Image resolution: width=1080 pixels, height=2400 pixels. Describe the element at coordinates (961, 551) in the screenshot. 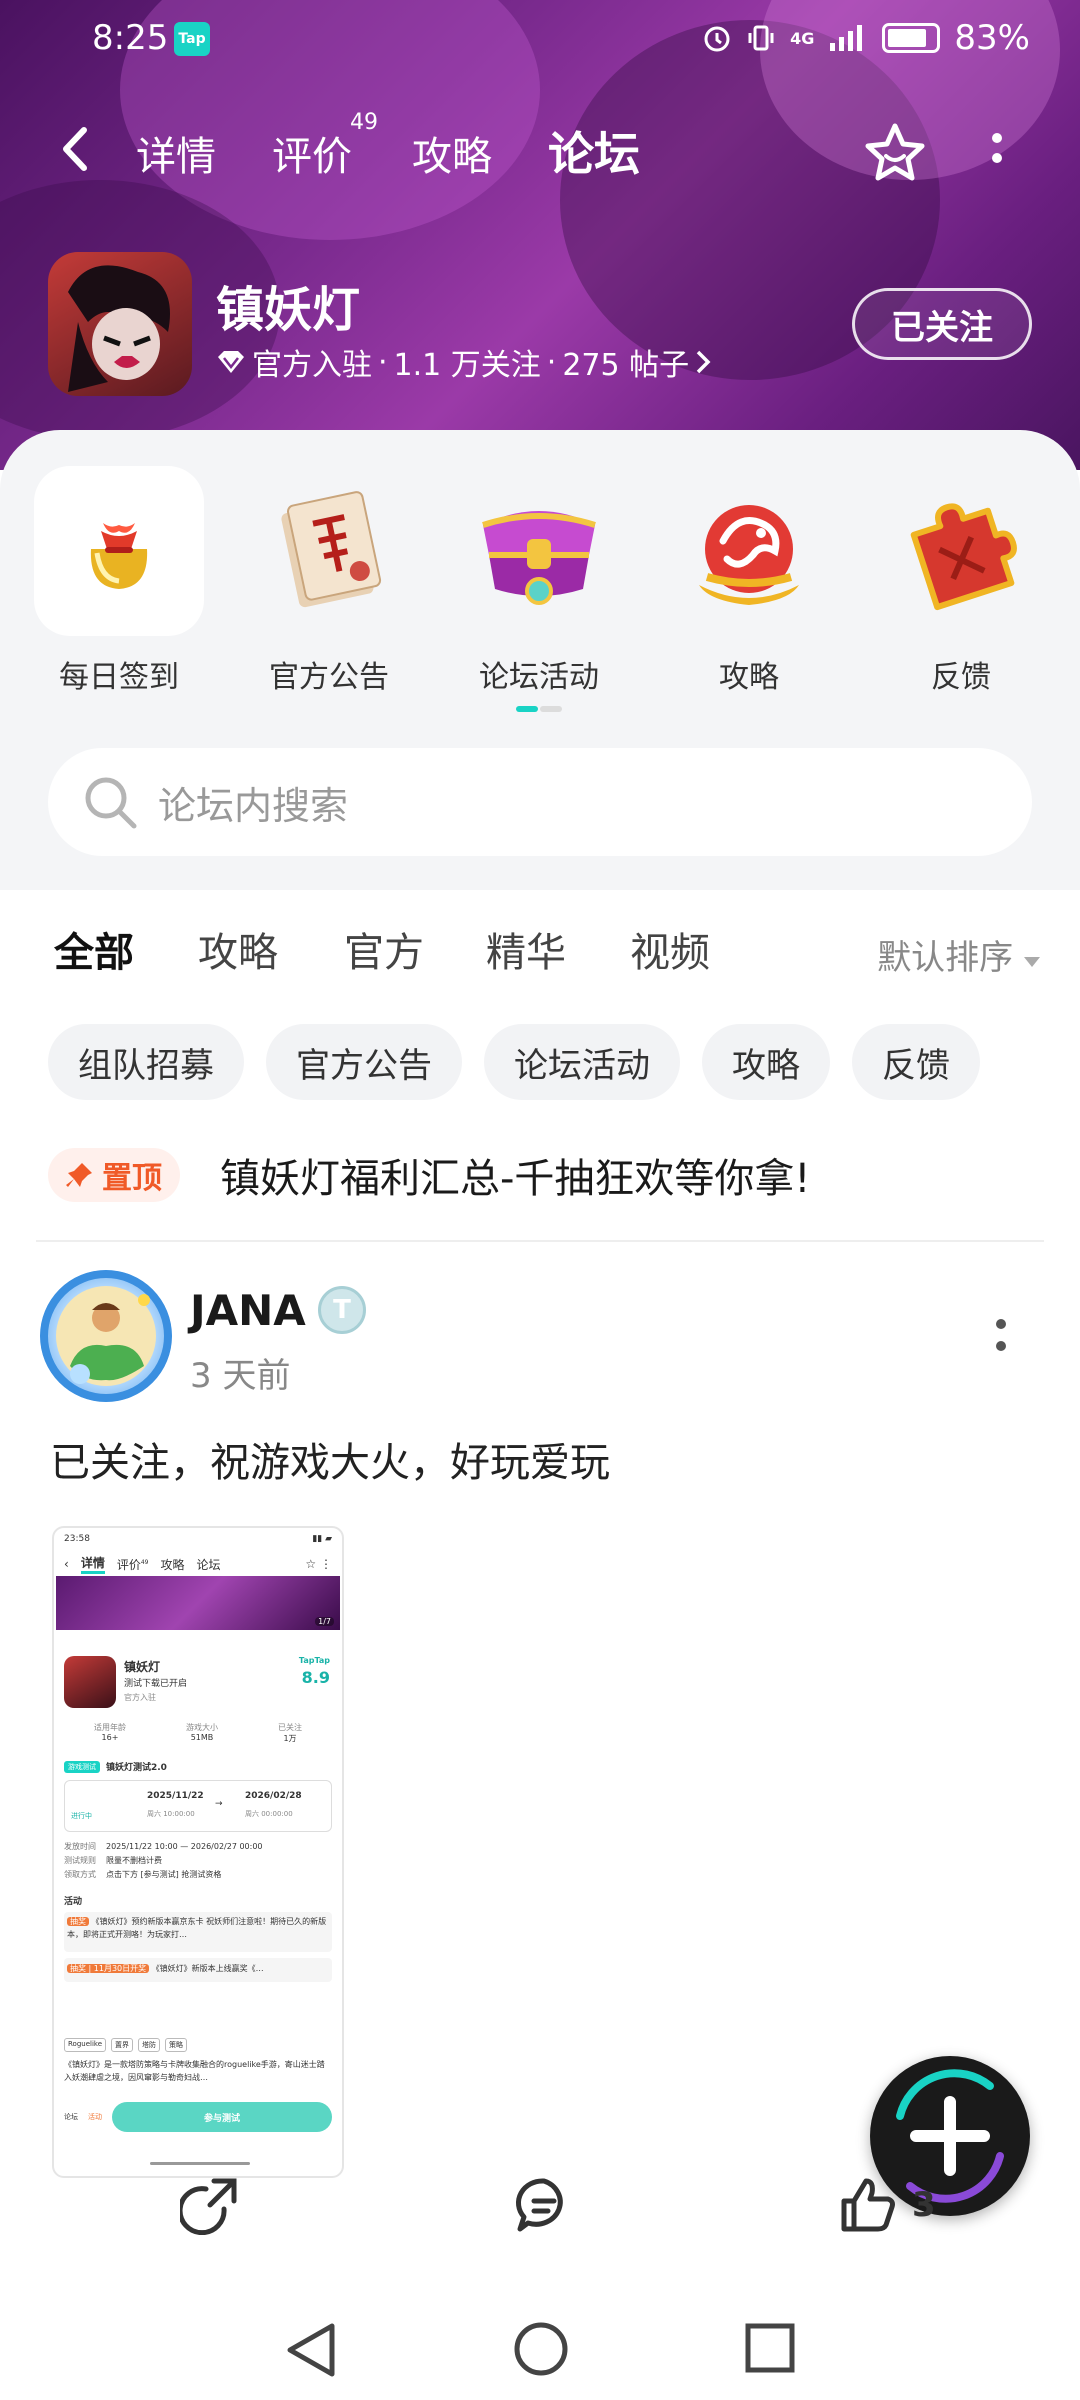

I see `puzzle-piece-icon` at that location.